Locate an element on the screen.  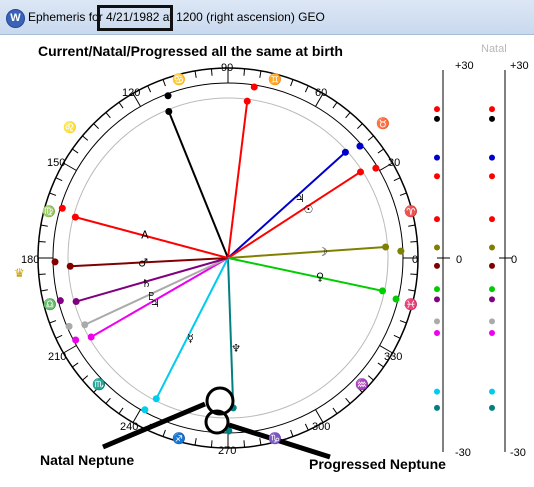
planet-glyph-cyan: ☿ is located at coordinates (190, 338).